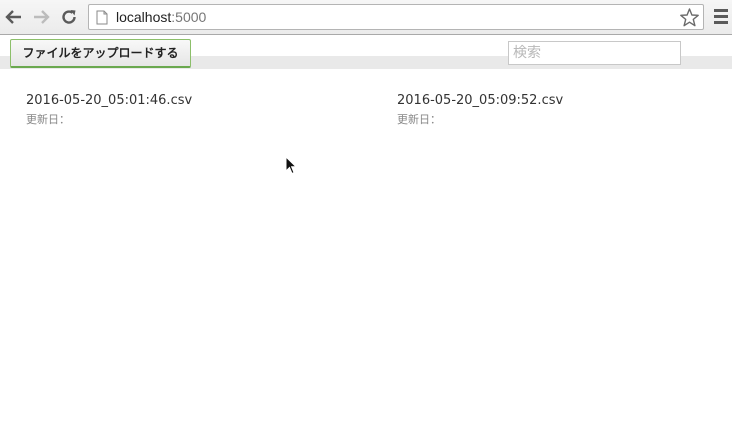 The height and width of the screenshot is (434, 732). I want to click on back-icon, so click(14, 17).